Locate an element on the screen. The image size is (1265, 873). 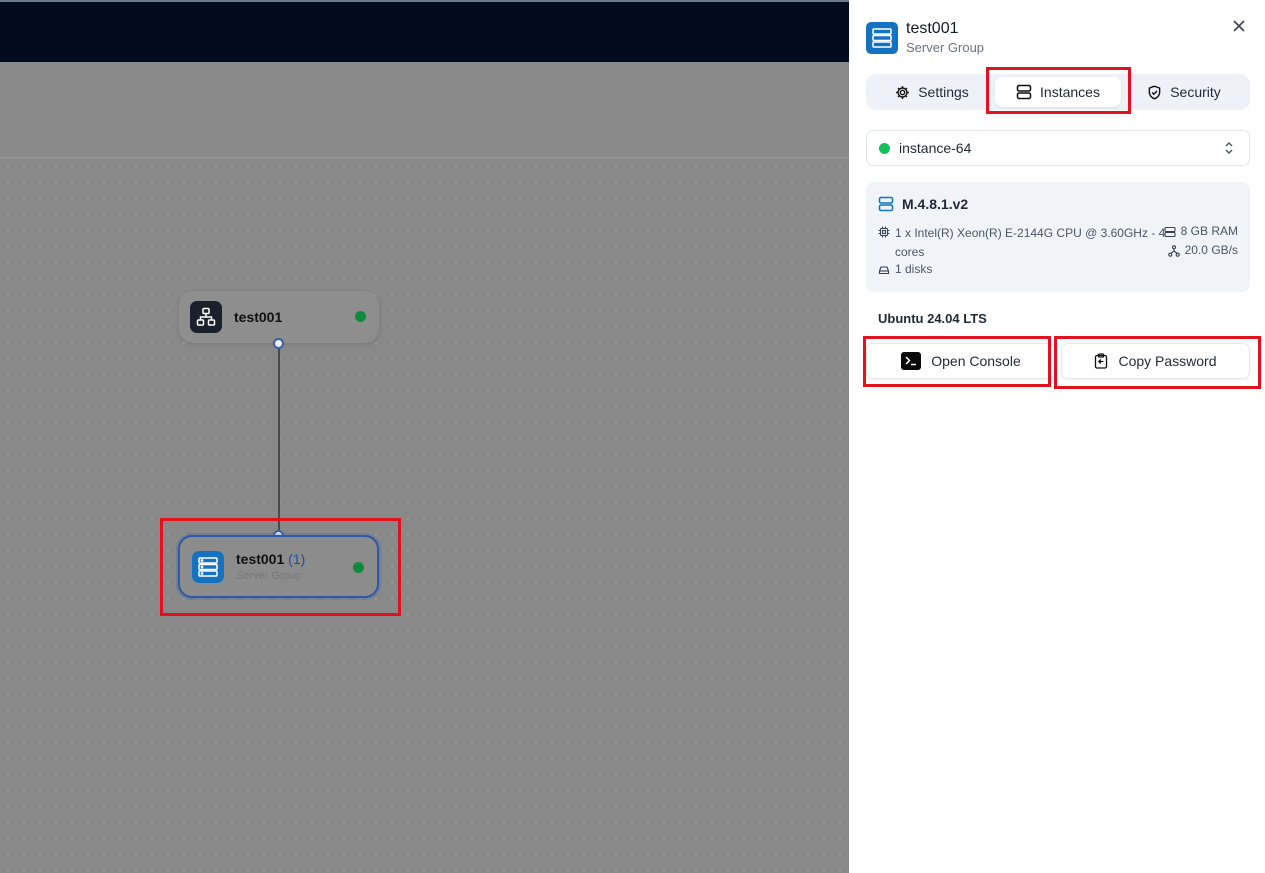
server-group-node: test001 (1) Server Group is located at coordinates (278, 566).